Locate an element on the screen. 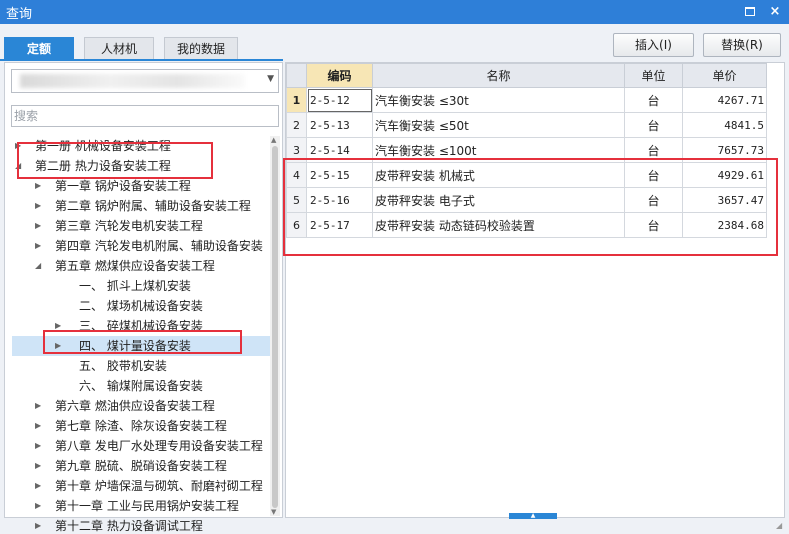 The height and width of the screenshot is (534, 789). tree-item-label: 第四章 汽轮发电机附属、辅助设备安装 is located at coordinates (159, 246).